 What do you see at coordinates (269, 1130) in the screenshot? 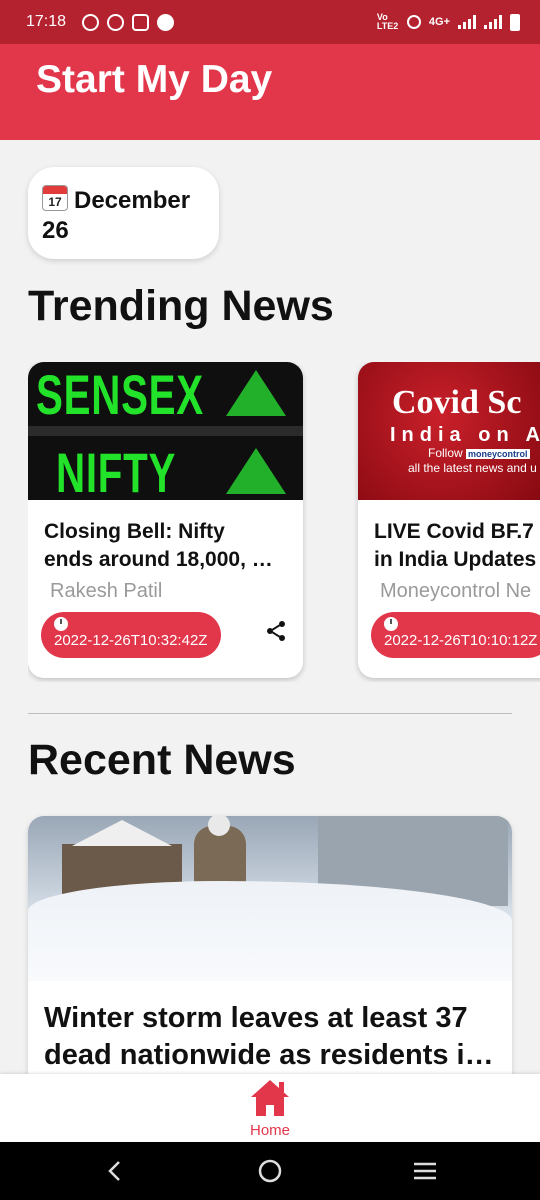
I see `nav-item-label: Home` at bounding box center [269, 1130].